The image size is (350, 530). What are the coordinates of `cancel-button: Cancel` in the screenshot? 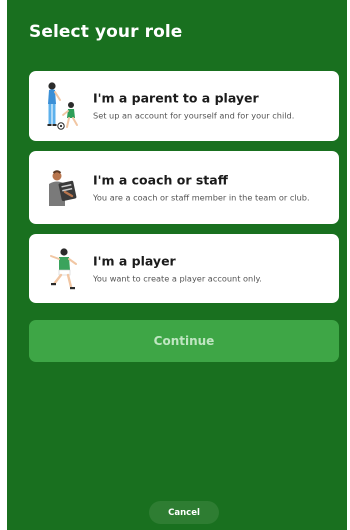 It's located at (184, 512).